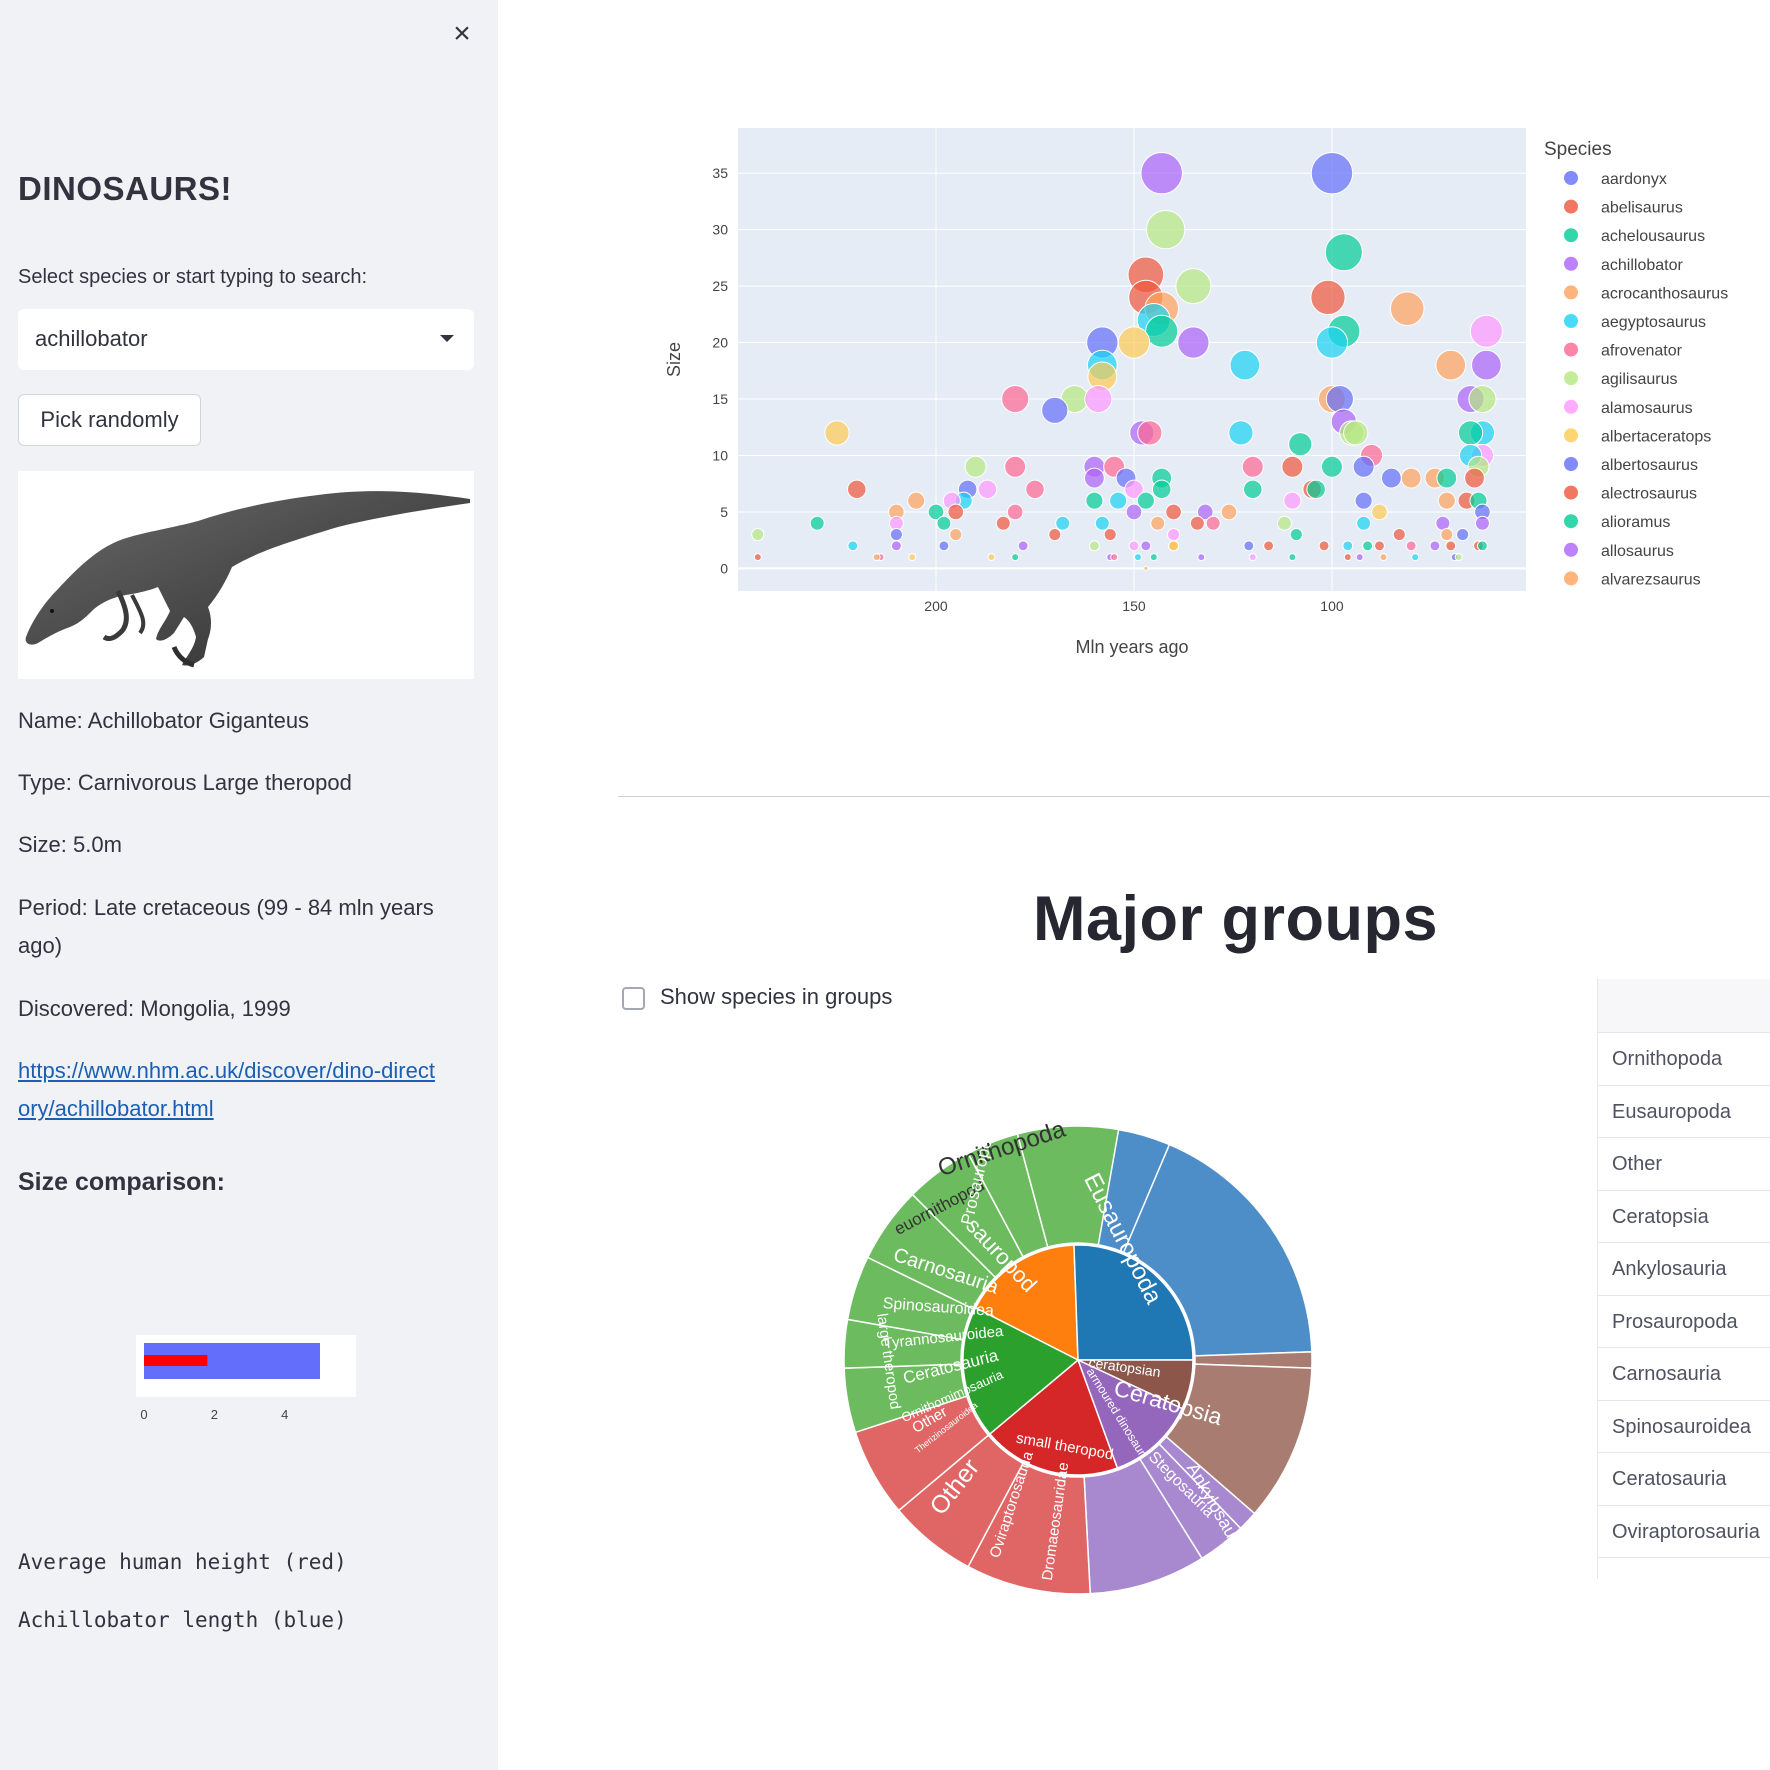  Describe the element at coordinates (164, 720) in the screenshot. I see `info-name: Name: Achillobator Giganteus` at that location.